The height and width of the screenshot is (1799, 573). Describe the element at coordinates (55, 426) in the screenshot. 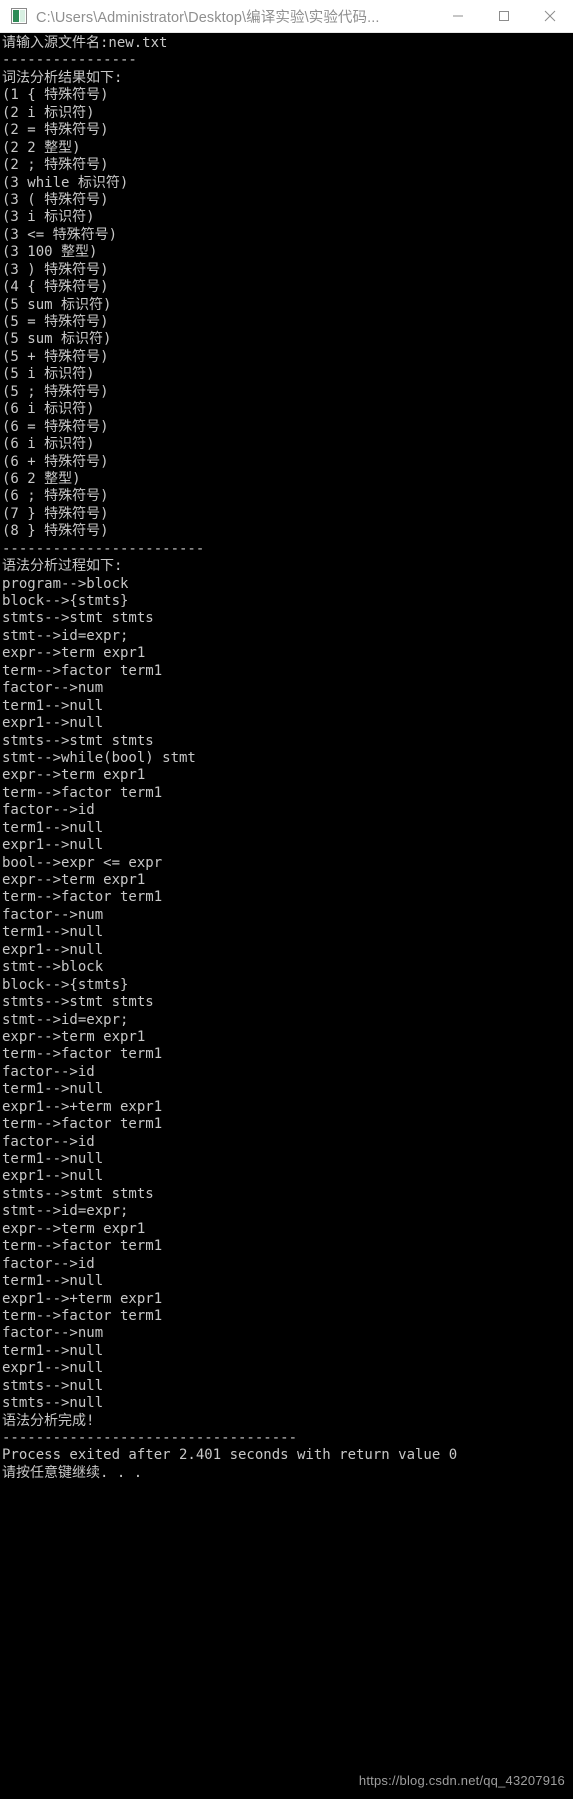

I see `console-line: (6 = 特殊符号)` at that location.